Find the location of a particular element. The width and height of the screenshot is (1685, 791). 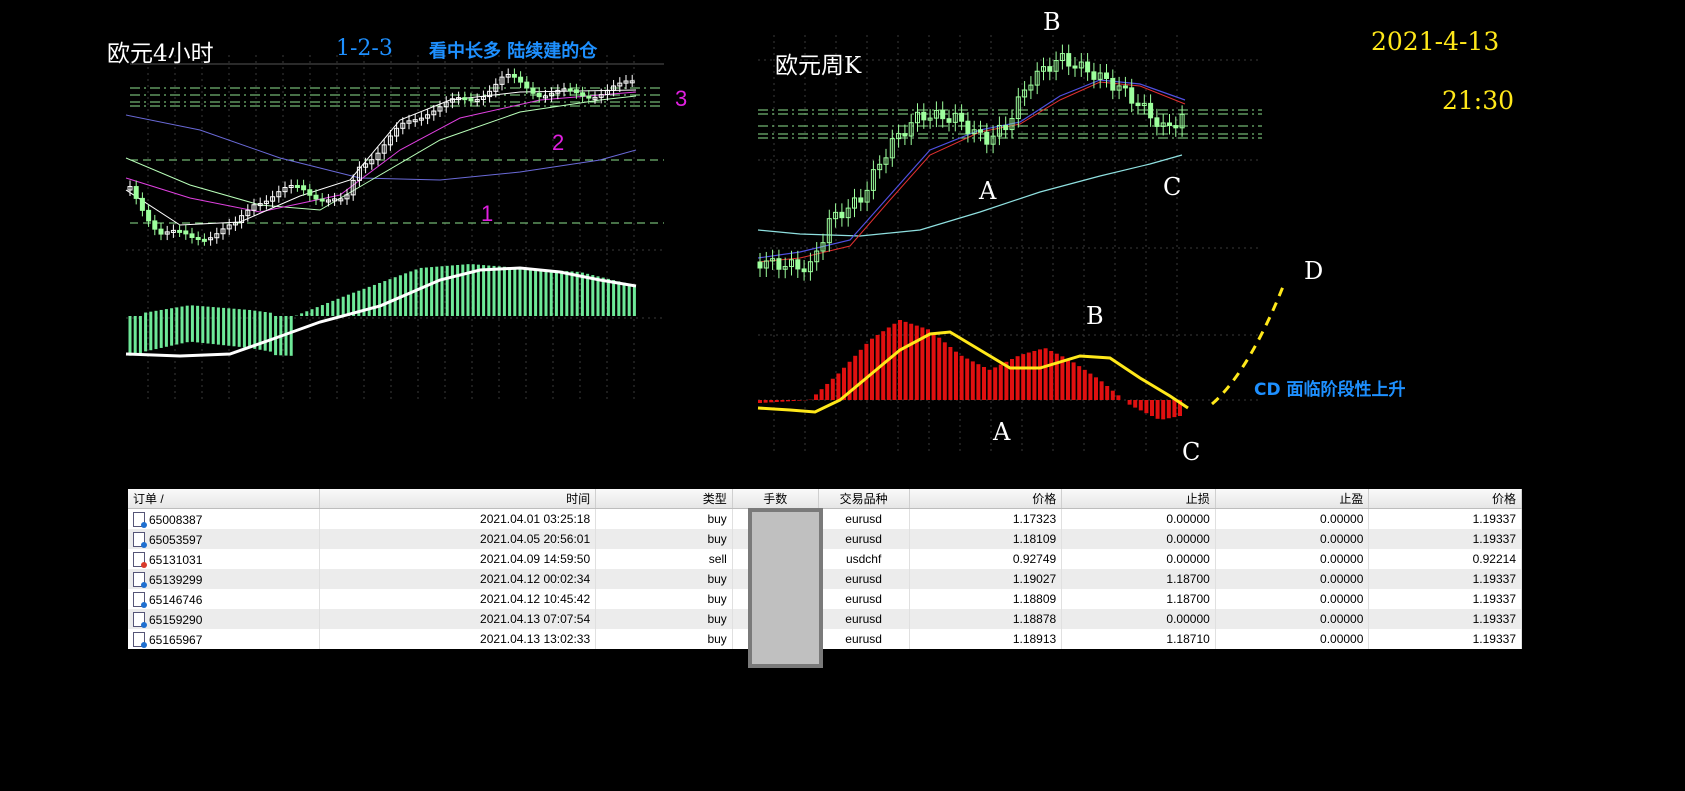

sell-order-icon is located at coordinates (140, 559).